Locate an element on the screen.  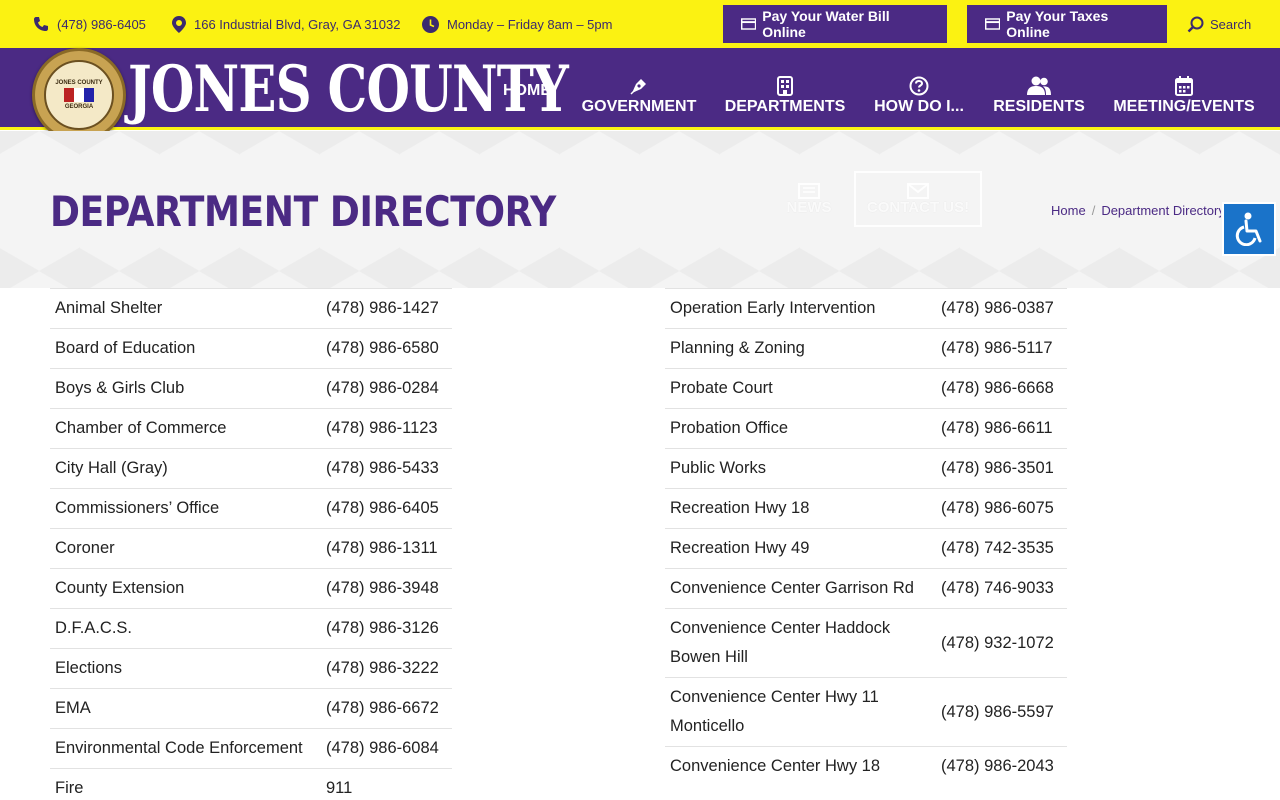
department-phone: (478) 986-2043 is located at coordinates (995, 766).